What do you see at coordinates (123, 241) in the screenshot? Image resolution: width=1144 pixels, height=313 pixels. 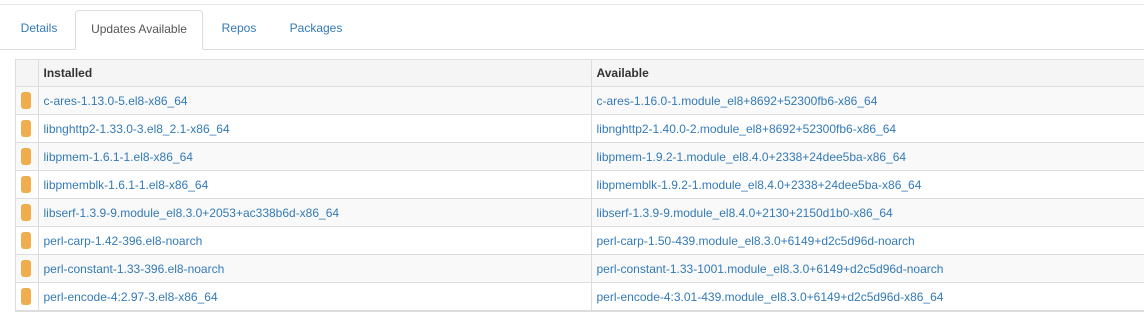 I see `installed-package-link: perl-carp-1.42-396.el8-noarch` at bounding box center [123, 241].